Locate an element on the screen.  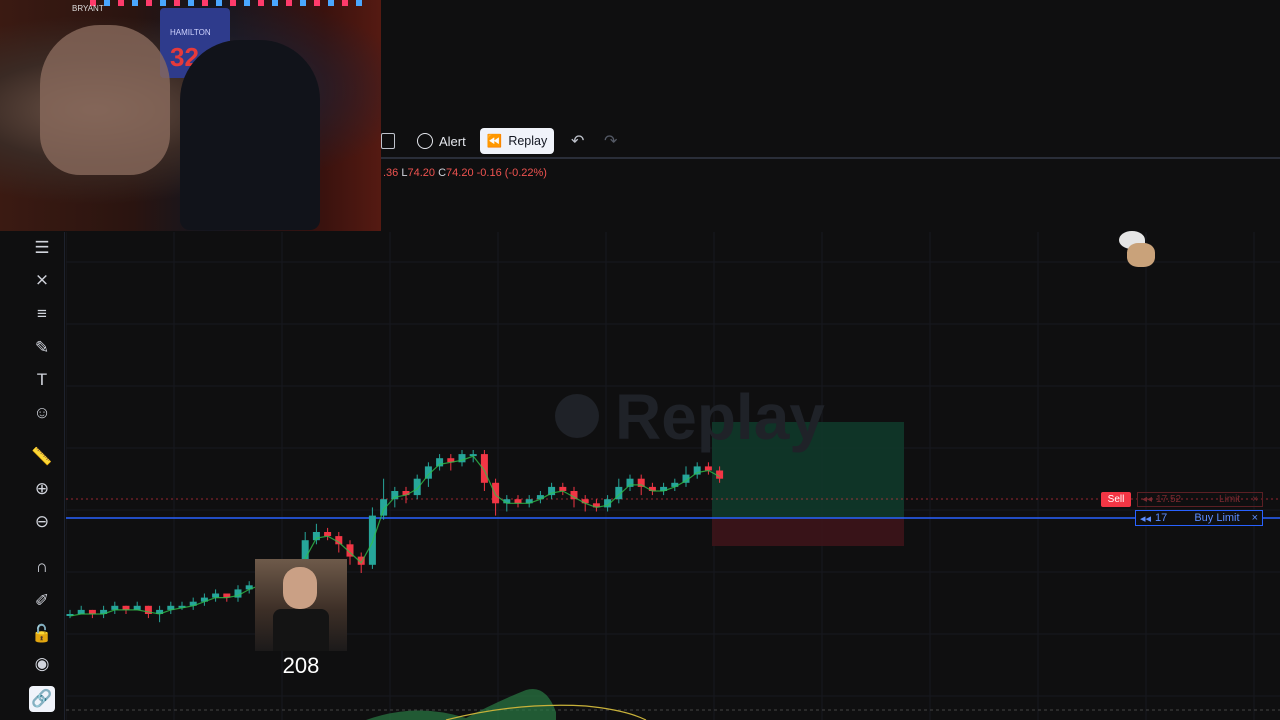
ohlc-close-key: C is located at coordinates (442, 173).